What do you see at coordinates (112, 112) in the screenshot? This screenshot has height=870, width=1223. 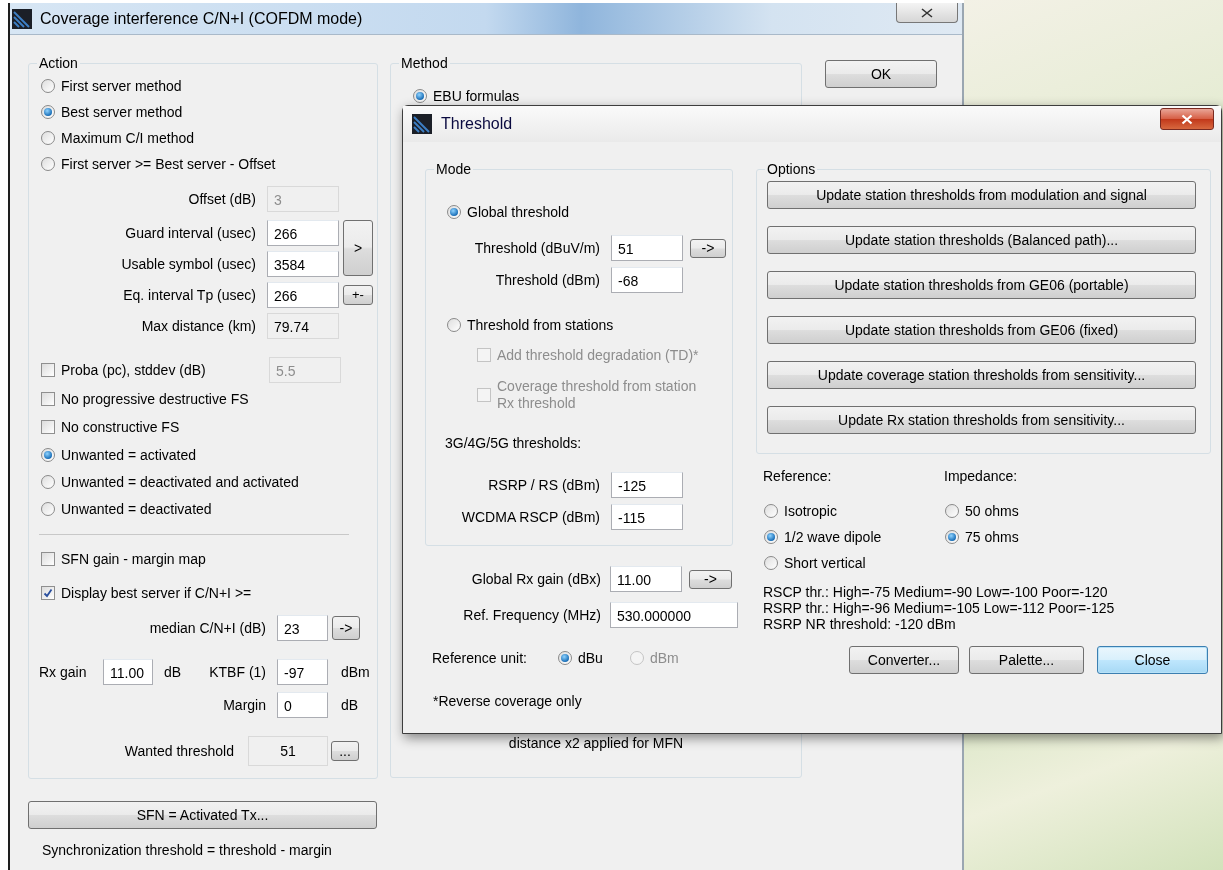 I see `radio-option: Best server method` at bounding box center [112, 112].